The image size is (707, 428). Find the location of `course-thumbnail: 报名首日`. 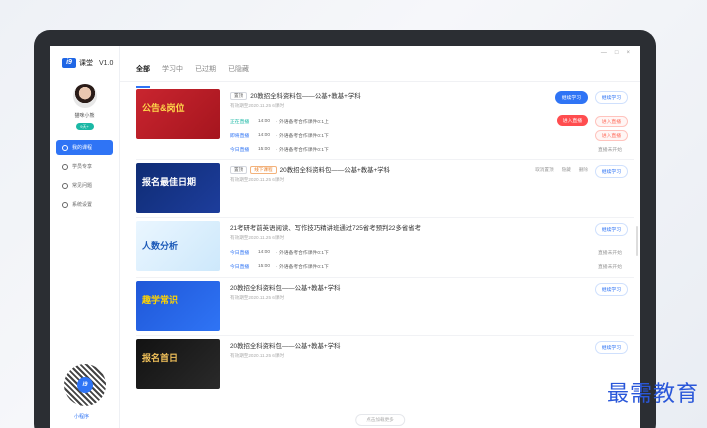

course-thumbnail: 报名首日 is located at coordinates (178, 364).